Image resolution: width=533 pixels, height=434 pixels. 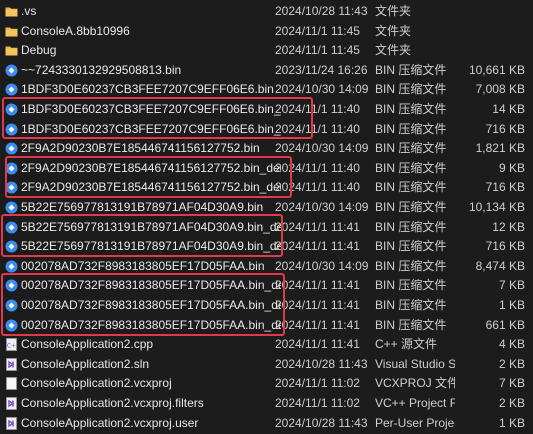 I want to click on vcxproj-file-icon, so click(x=11, y=384).